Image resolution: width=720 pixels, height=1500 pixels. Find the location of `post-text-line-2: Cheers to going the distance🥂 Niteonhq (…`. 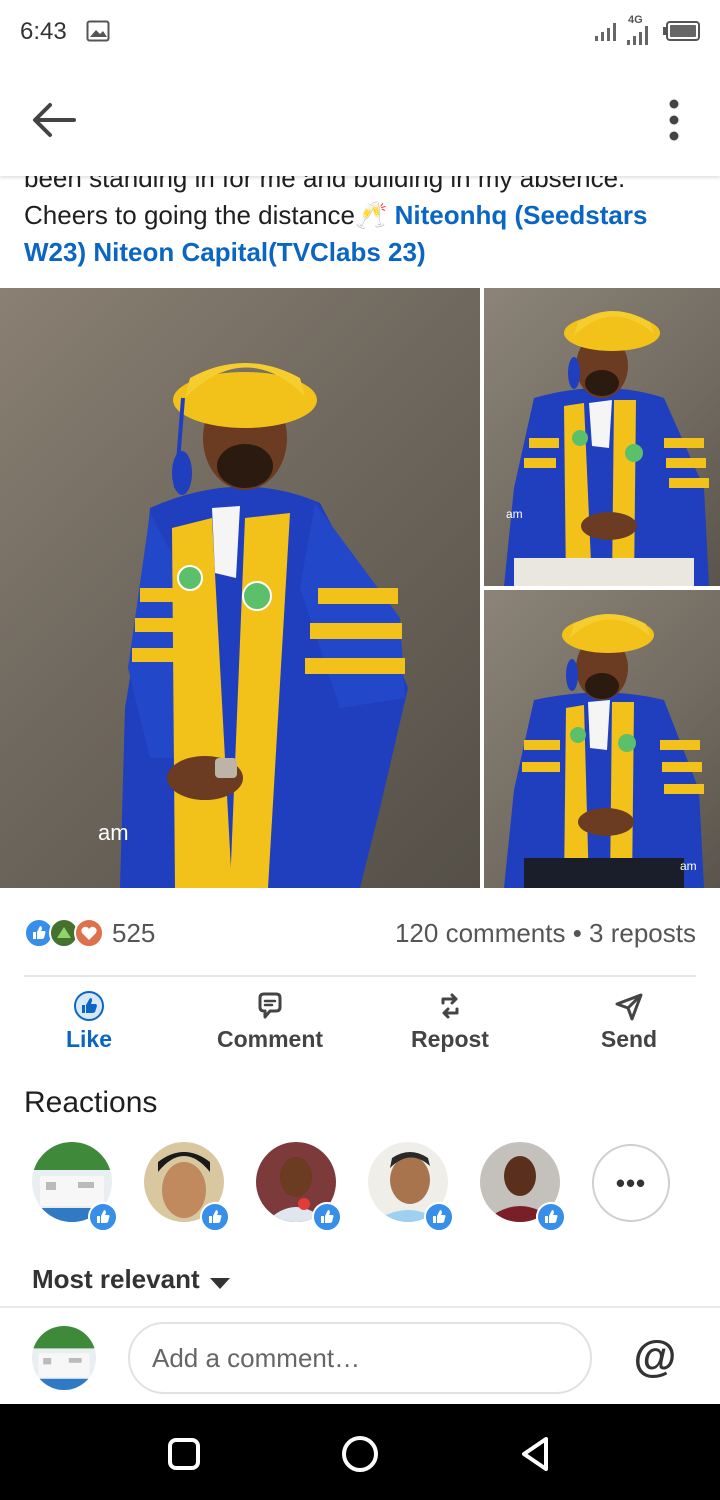

post-text-line-2: Cheers to going the distance🥂 Niteonhq (… is located at coordinates (364, 234).